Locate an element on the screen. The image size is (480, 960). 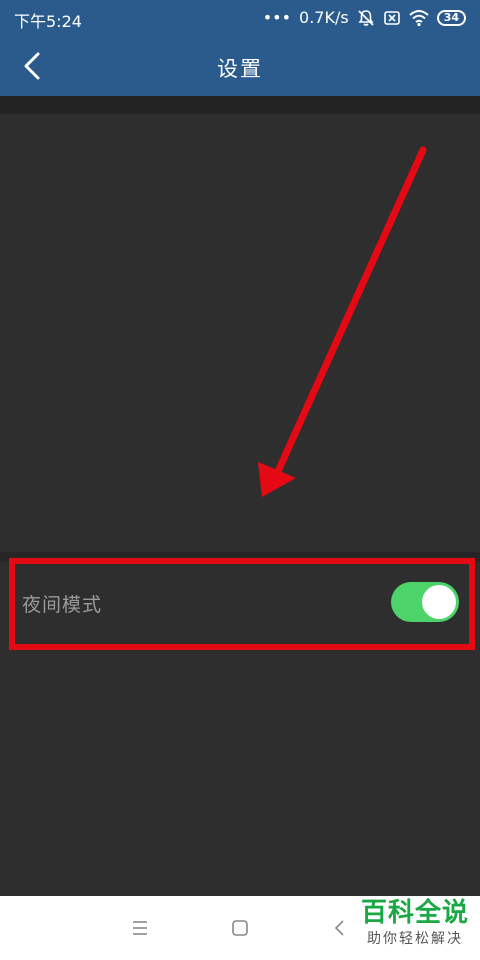
night-mode-label: 夜间模式 is located at coordinates (62, 605).